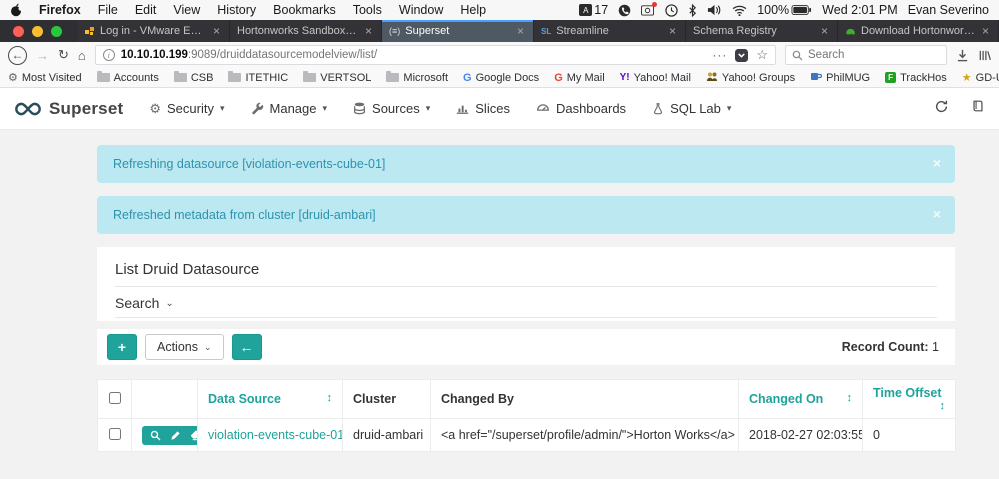 The width and height of the screenshot is (999, 479). I want to click on bookmark-yahoo-mail: Y! Yahoo! Mail, so click(655, 78).